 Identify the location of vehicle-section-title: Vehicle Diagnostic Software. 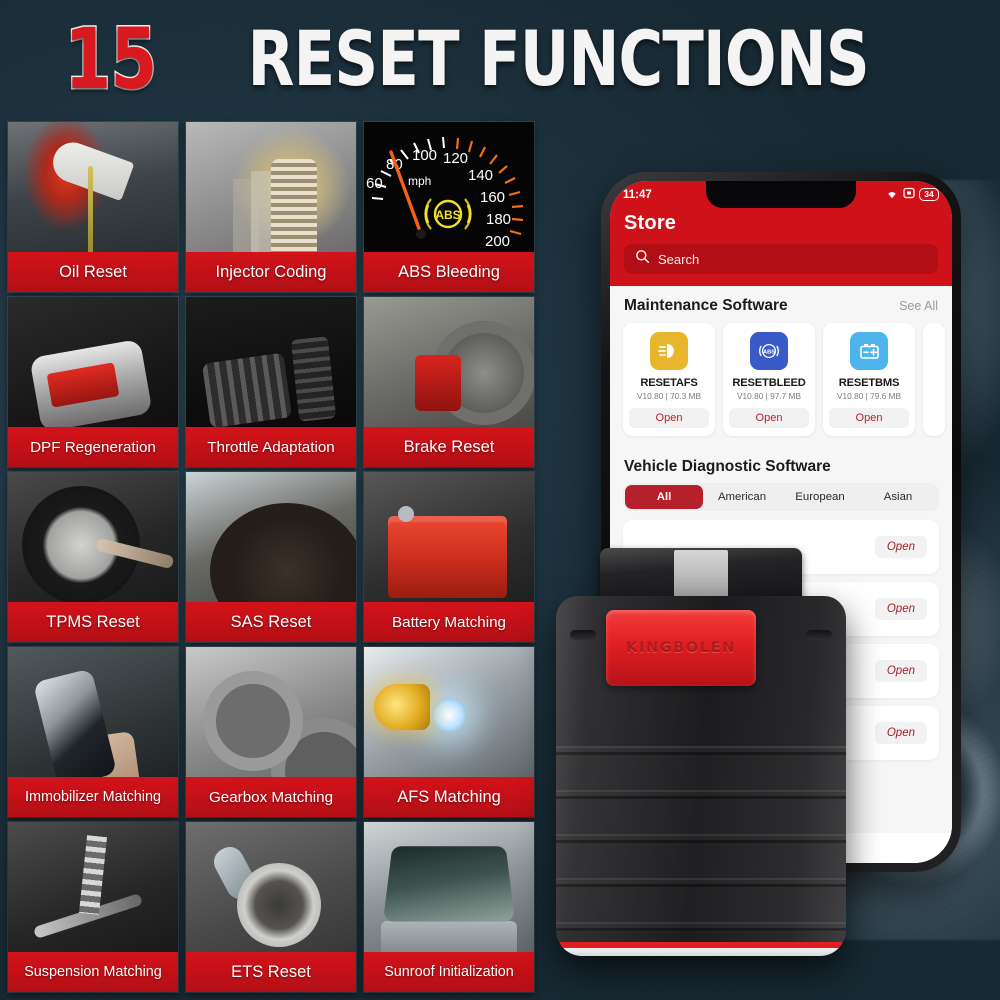
(727, 466).